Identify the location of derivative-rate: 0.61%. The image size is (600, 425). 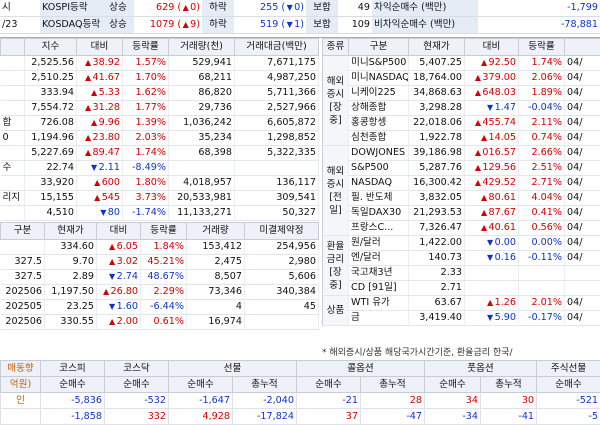
(164, 322).